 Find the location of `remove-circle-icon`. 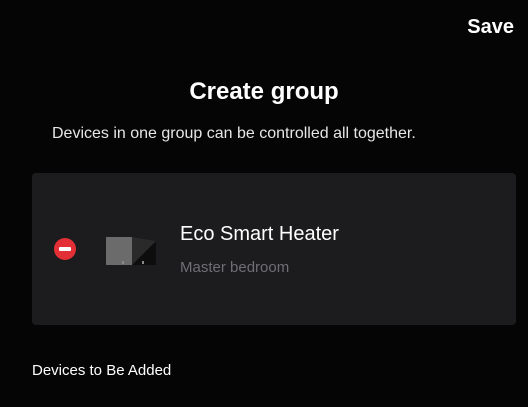

remove-circle-icon is located at coordinates (65, 249).